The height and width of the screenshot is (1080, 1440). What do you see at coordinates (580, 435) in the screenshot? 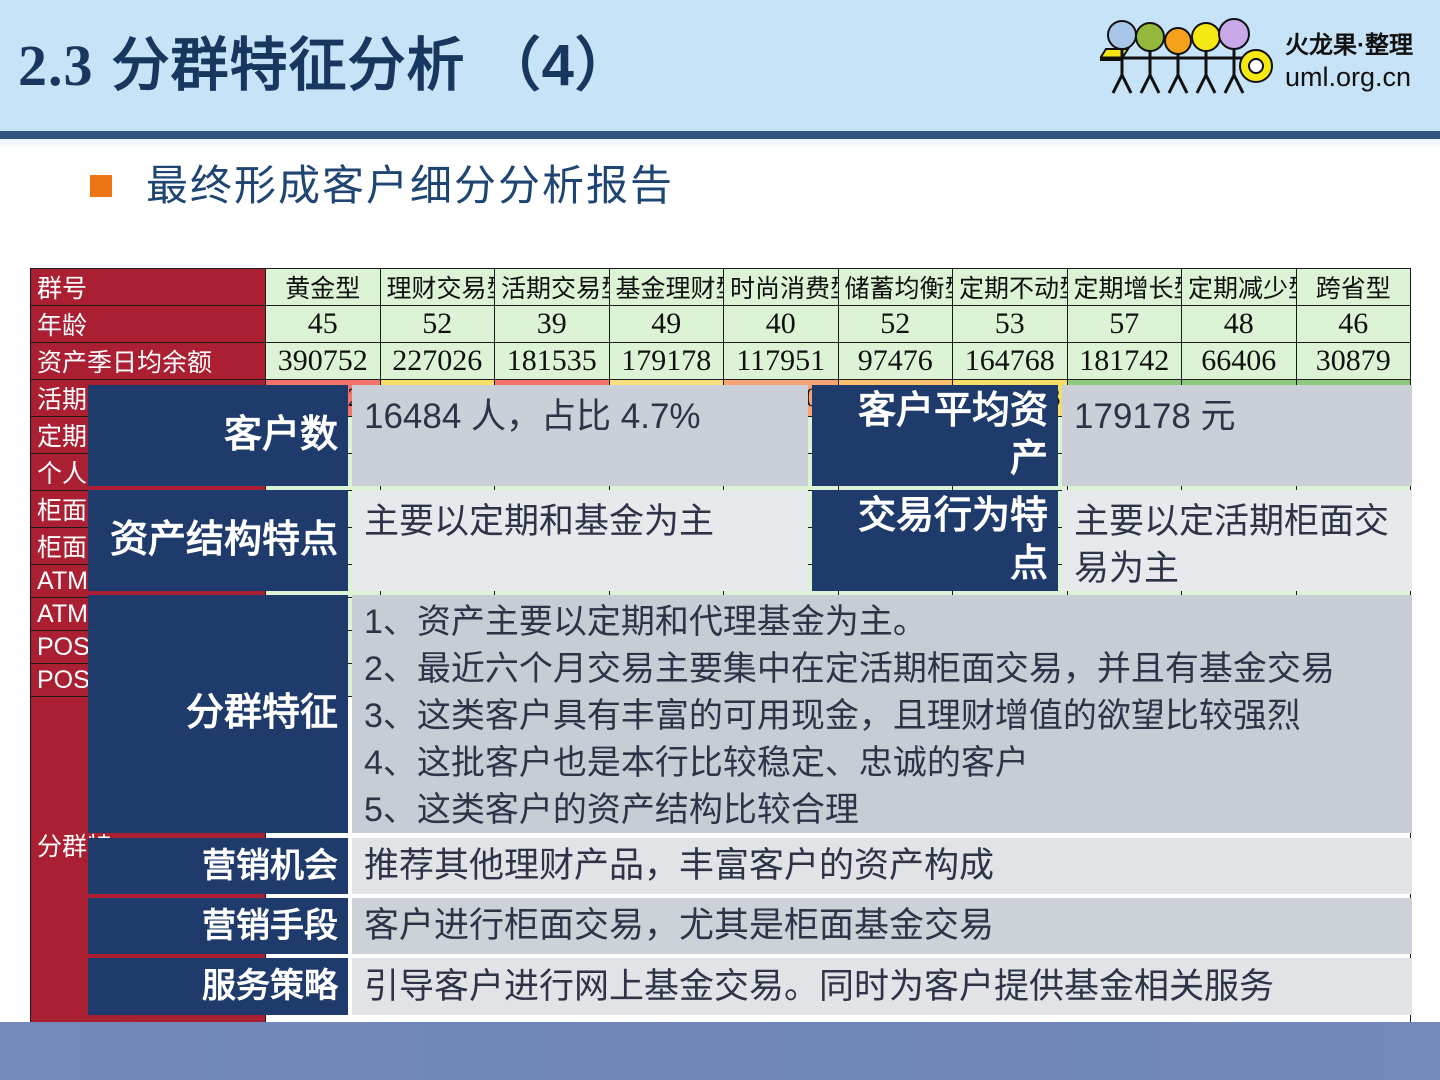
I see `customer-count-value: 16484 人，占比 4.7%` at bounding box center [580, 435].